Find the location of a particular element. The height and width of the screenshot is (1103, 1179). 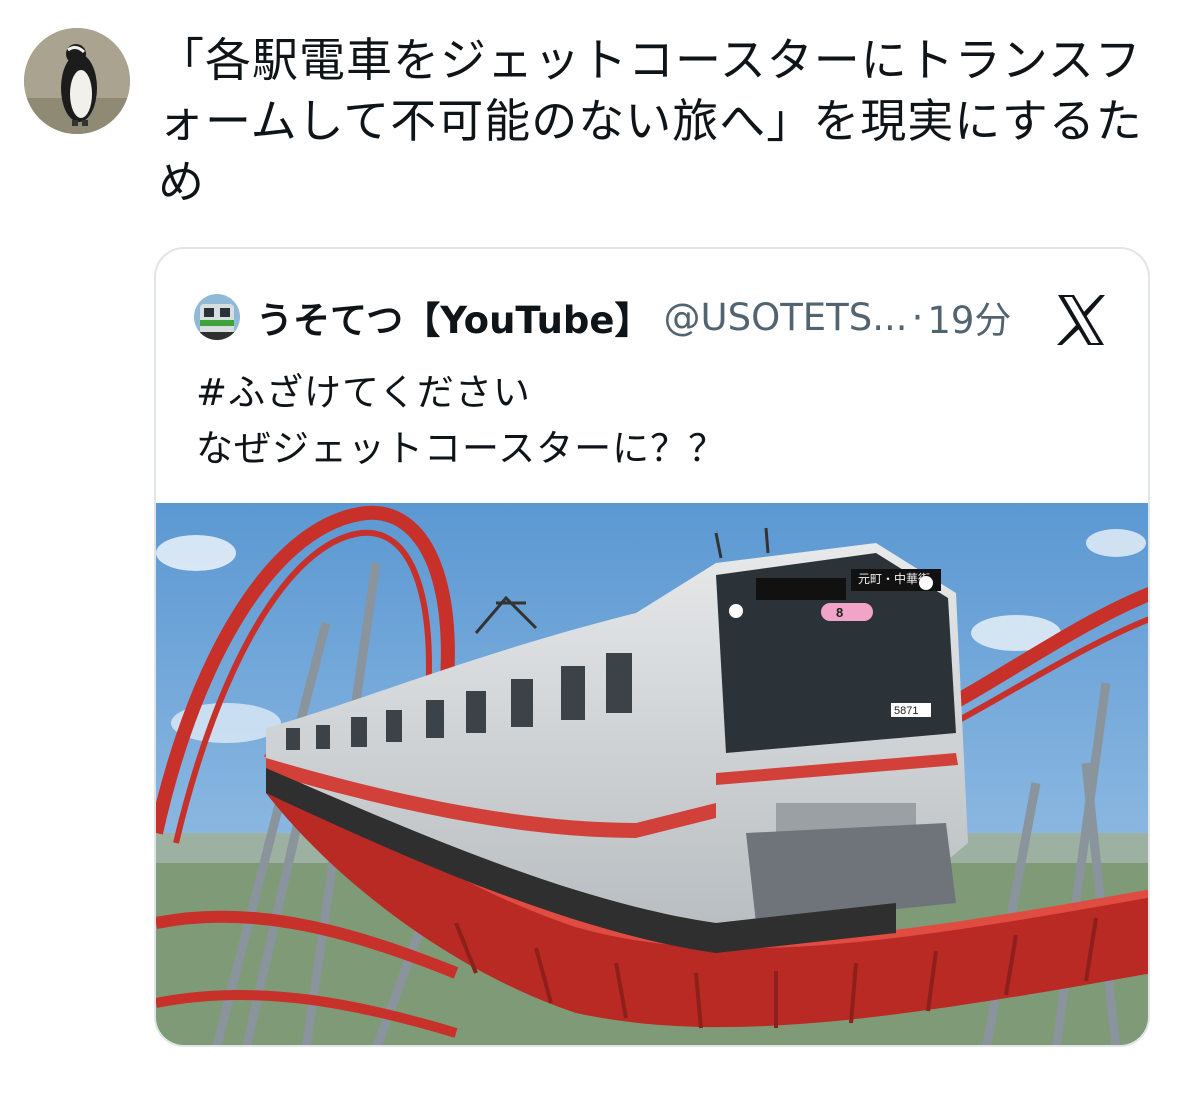

quote-header: うそてつ【YouTube】 @USOTETS... · 19分 is located at coordinates (602, 317).